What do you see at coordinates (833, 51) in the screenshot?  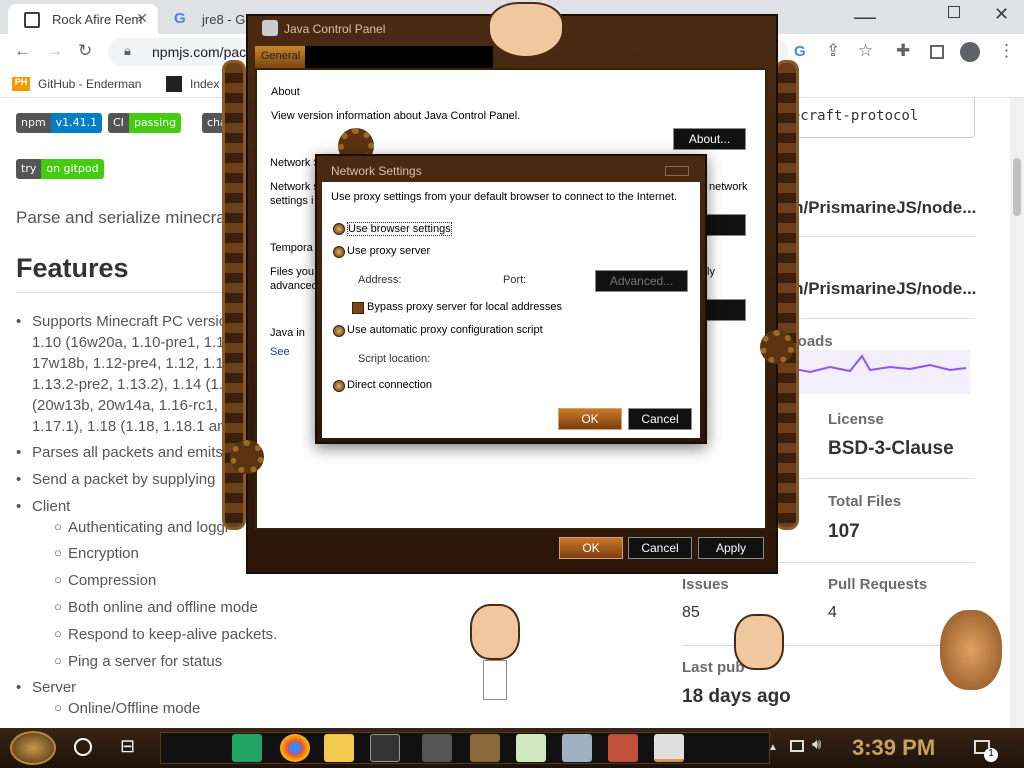 I see `share-icon: ⇪` at bounding box center [833, 51].